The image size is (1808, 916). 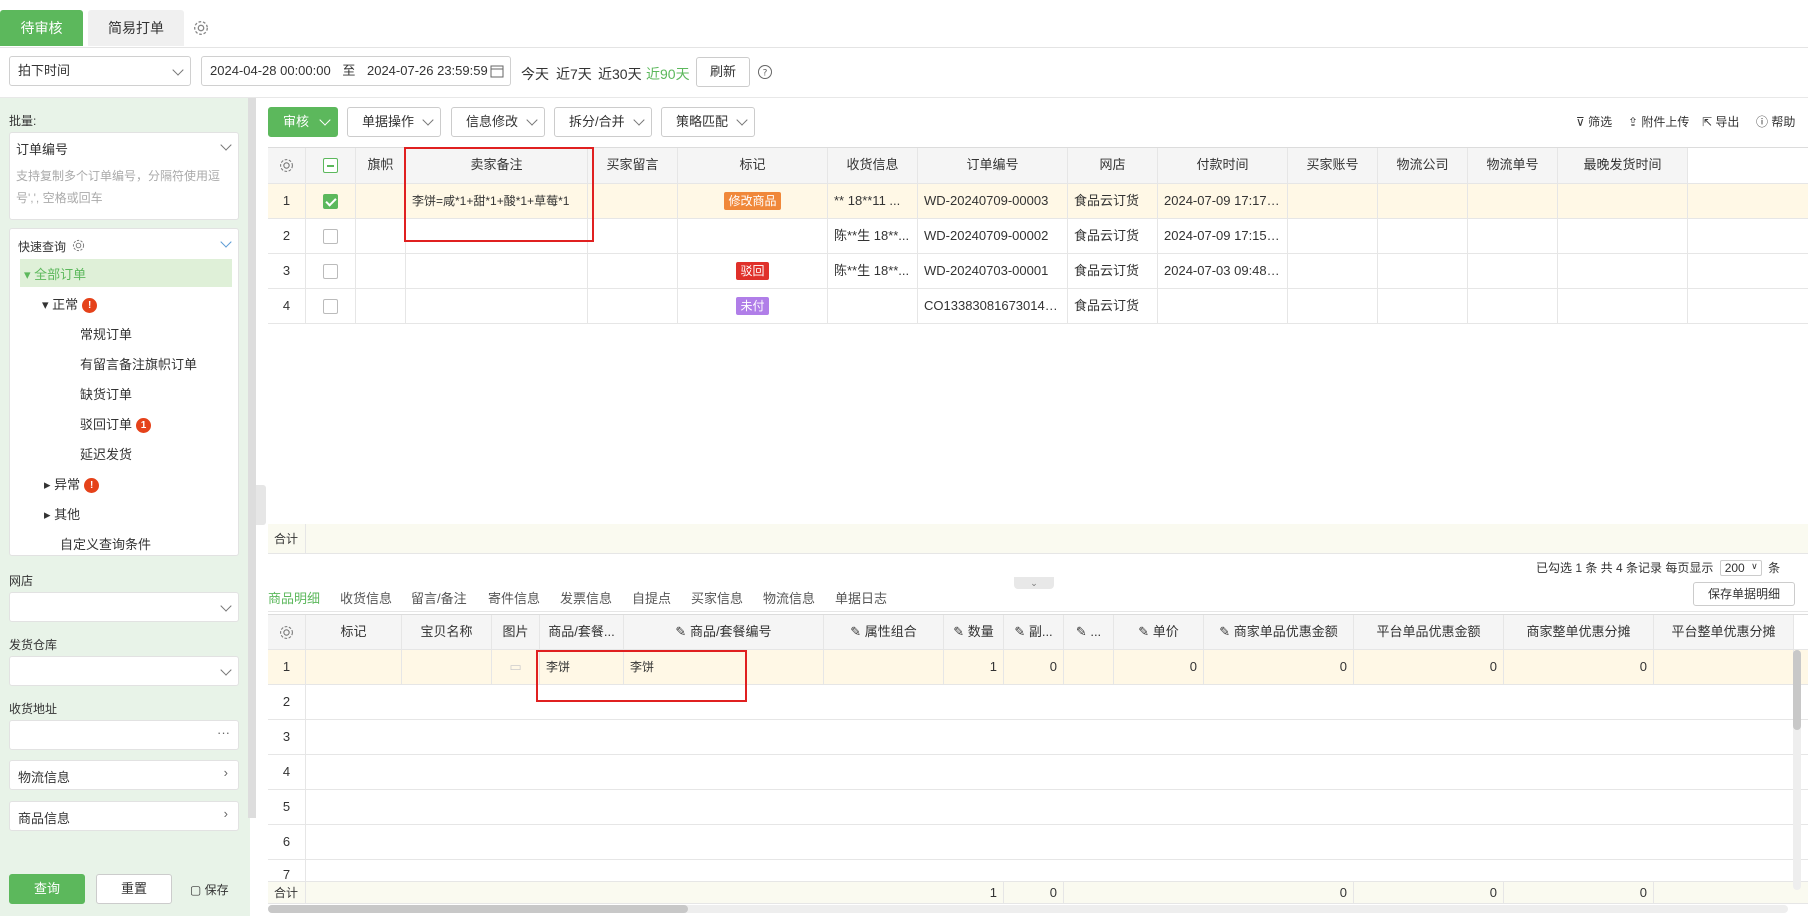 I want to click on tab-buyer: 买家信息, so click(x=717, y=597).